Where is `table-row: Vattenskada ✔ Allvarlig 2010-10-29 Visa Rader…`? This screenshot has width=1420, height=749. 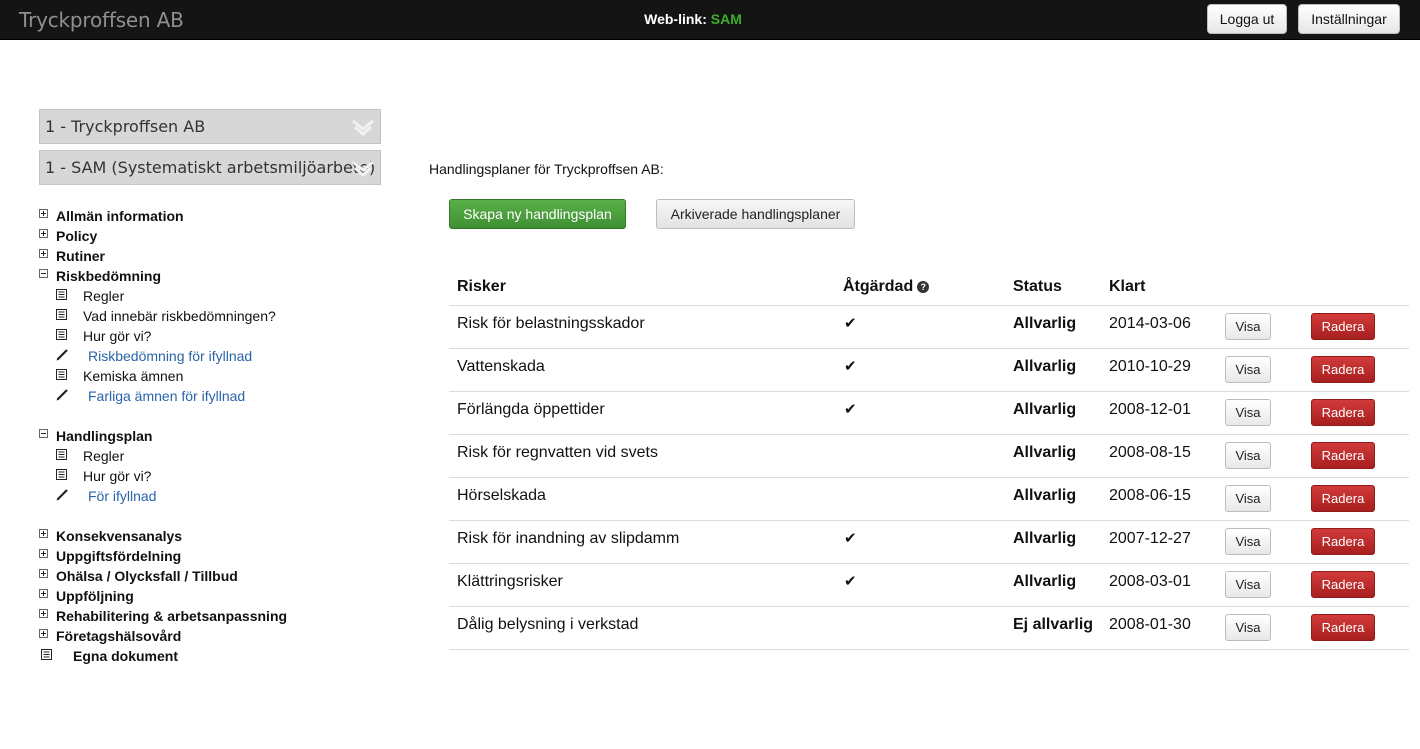 table-row: Vattenskada ✔ Allvarlig 2010-10-29 Visa Rader… is located at coordinates (929, 370).